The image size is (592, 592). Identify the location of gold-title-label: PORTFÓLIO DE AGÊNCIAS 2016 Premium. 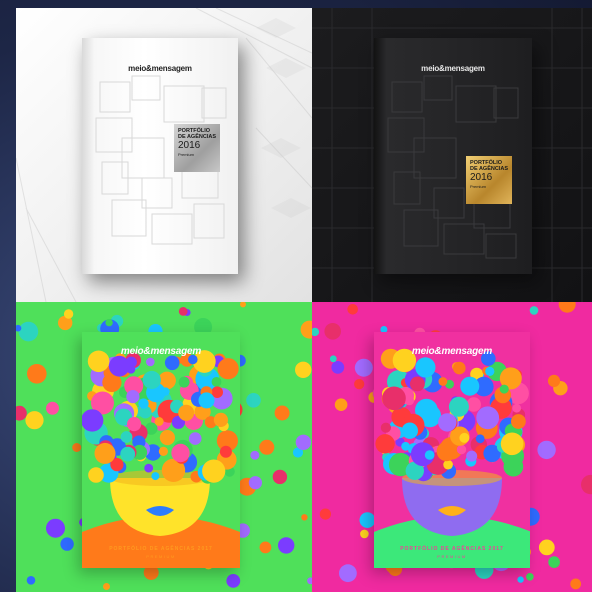
(489, 180).